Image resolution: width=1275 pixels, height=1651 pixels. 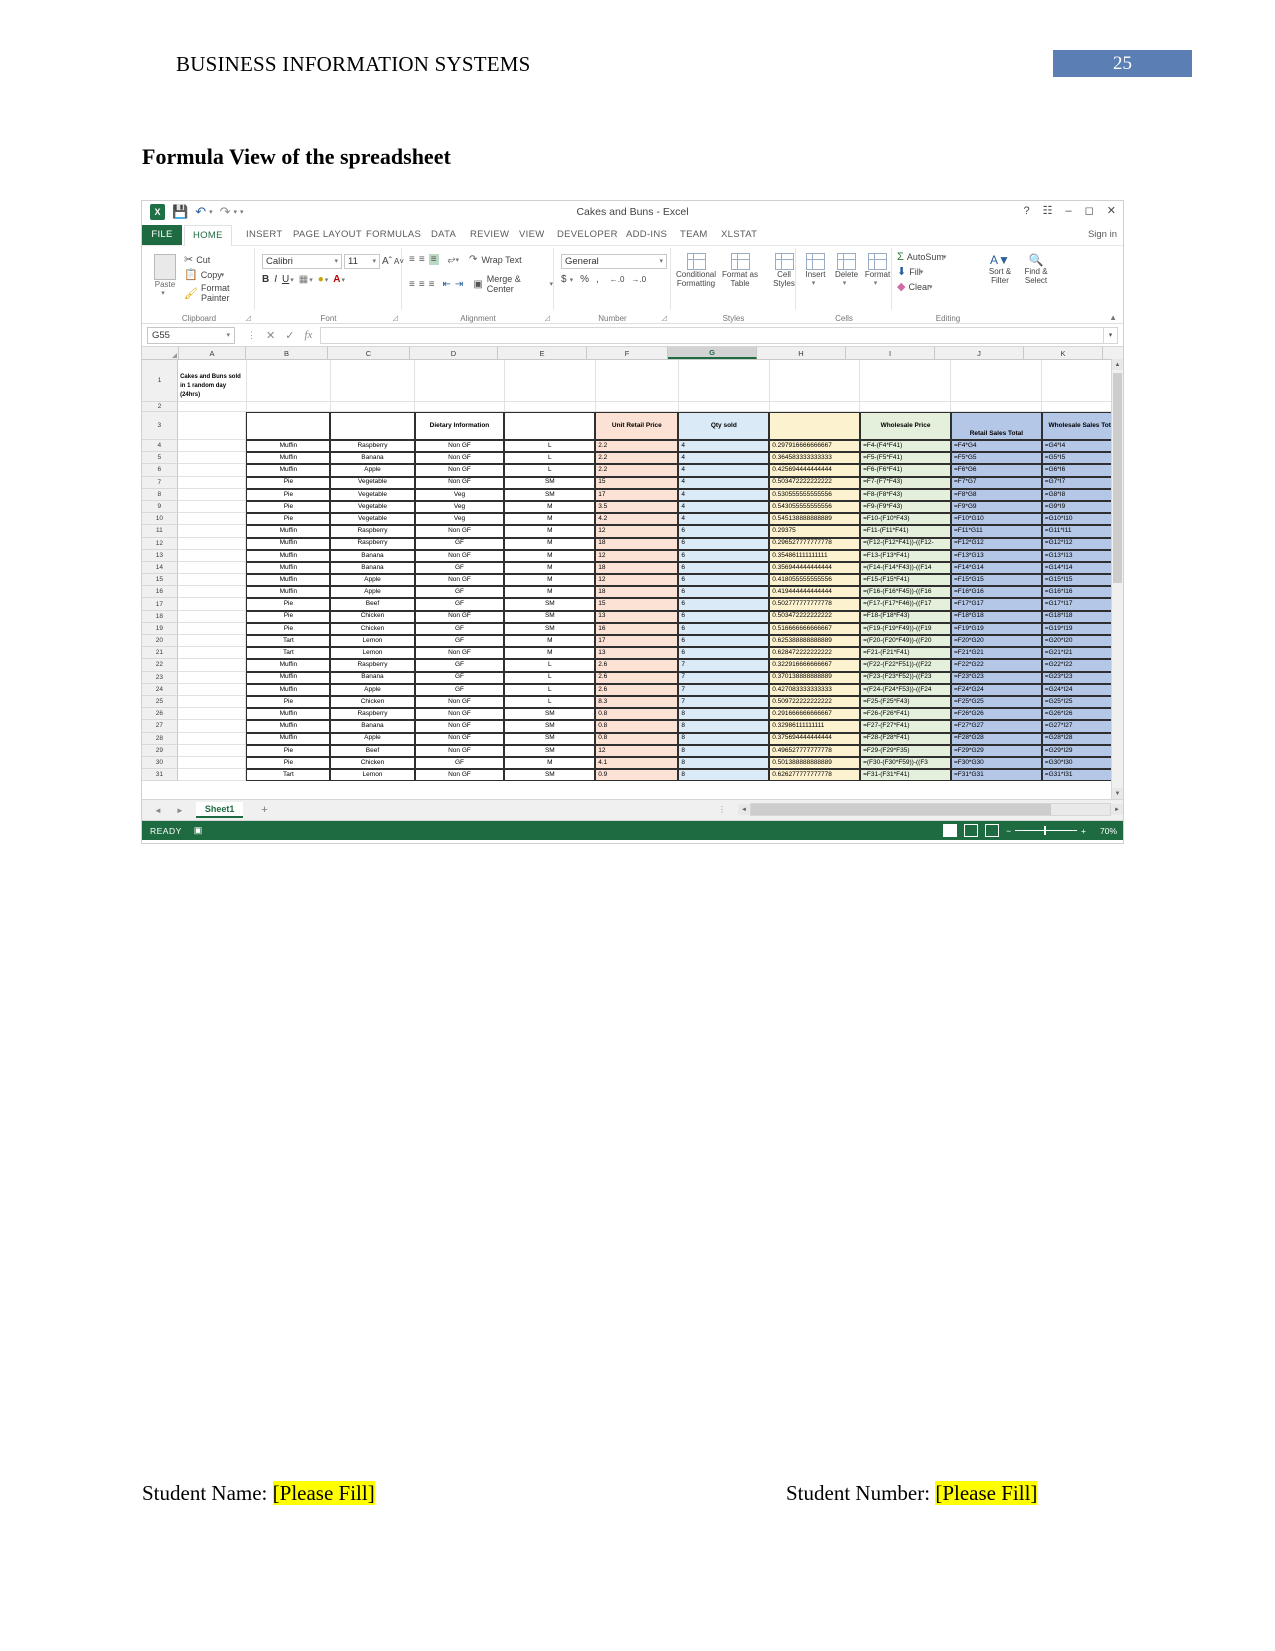 What do you see at coordinates (815, 580) in the screenshot?
I see `cell-h15: 0.418055555555556` at bounding box center [815, 580].